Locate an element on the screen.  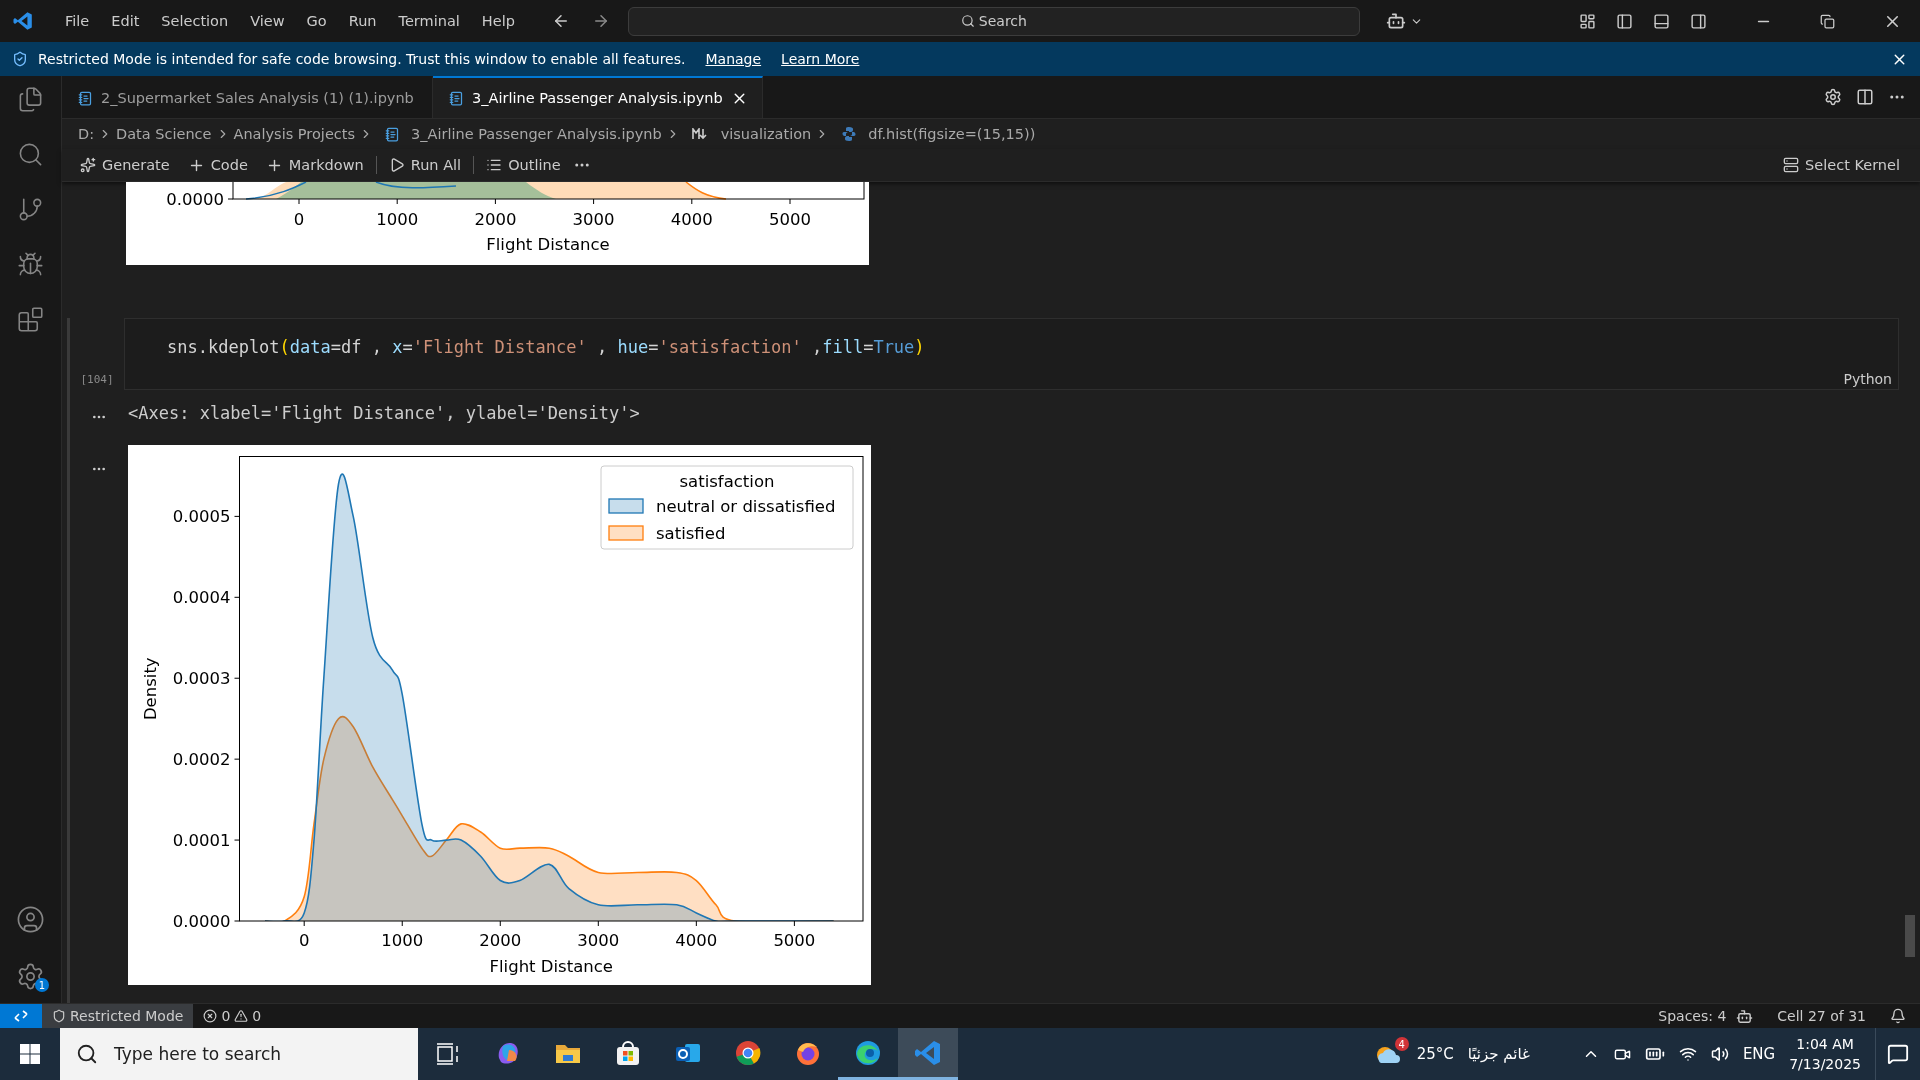
layout-icon is located at coordinates (1587, 21).